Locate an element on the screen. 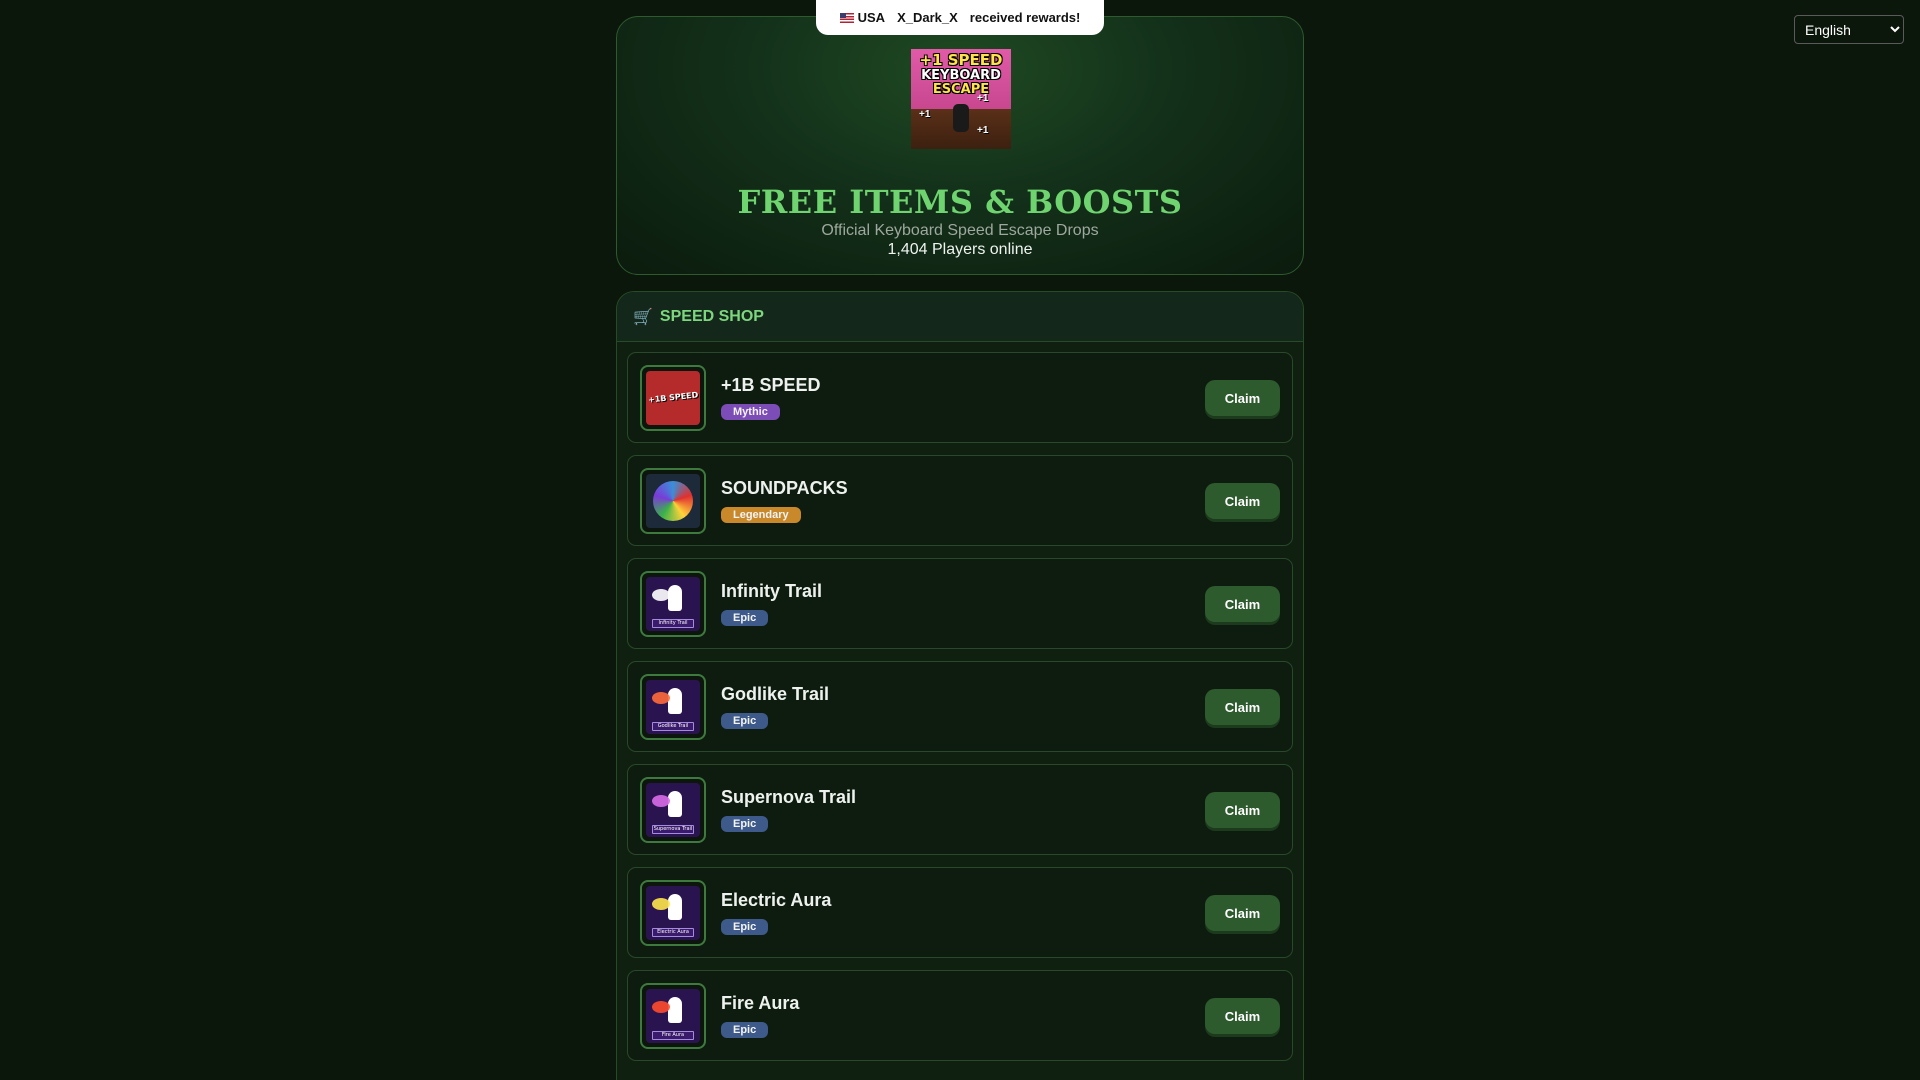  shop-header: 🛒 SPEED SHOP is located at coordinates (960, 317).